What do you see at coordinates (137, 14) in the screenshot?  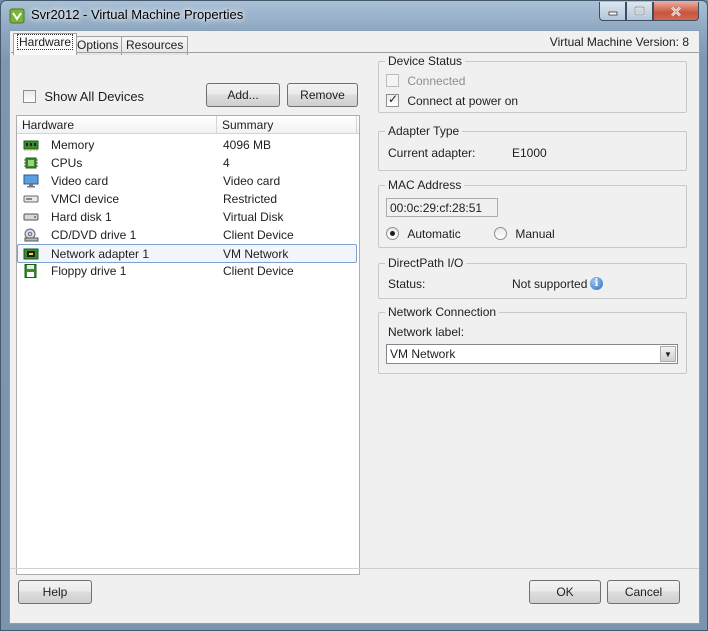 I see `window-title: Svr2012 - Virtual Machine Properties` at bounding box center [137, 14].